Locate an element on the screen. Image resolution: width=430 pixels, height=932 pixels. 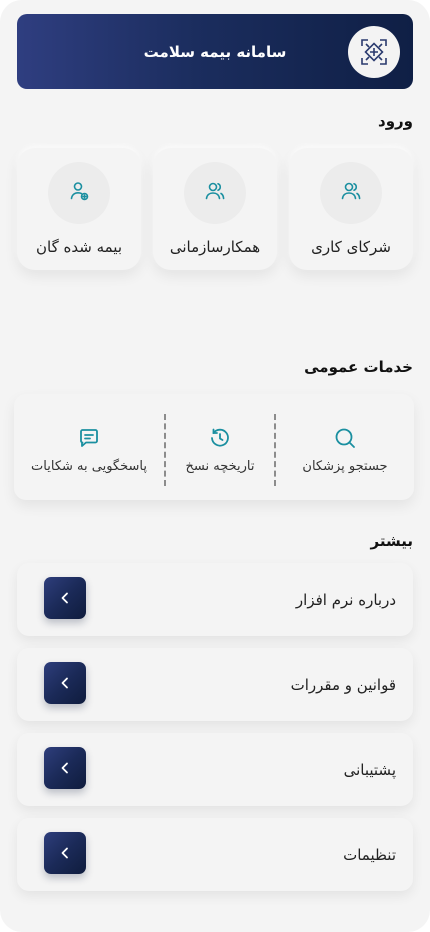
login-card-organizational-colleague: همکارسازمانی is located at coordinates (215, 209).